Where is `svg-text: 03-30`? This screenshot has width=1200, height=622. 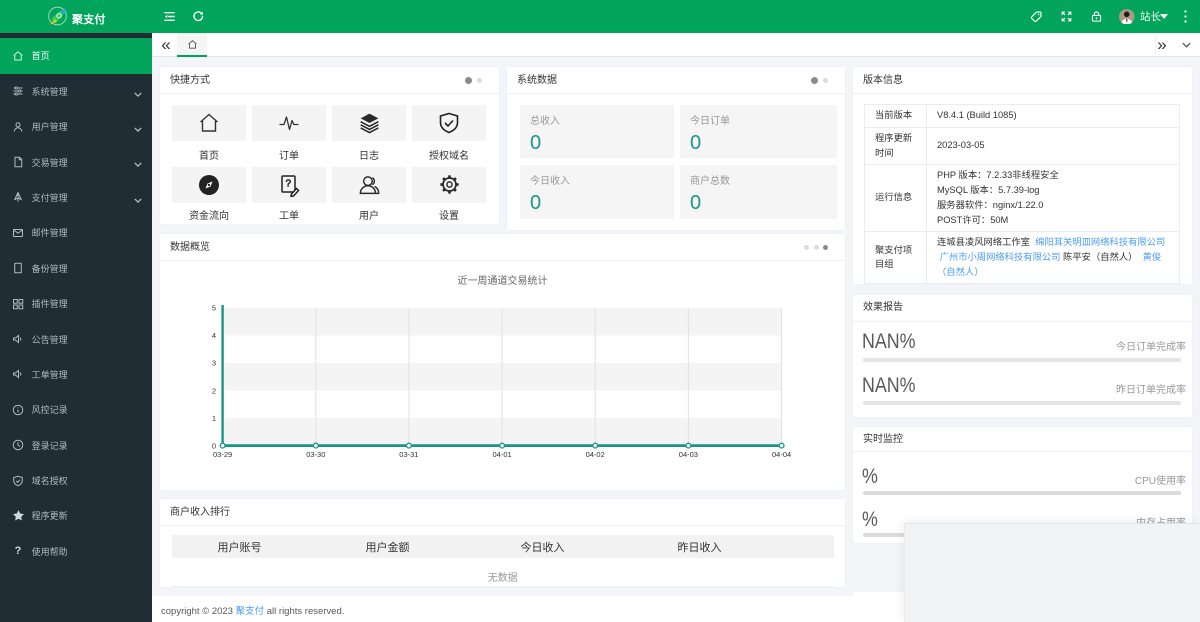
svg-text: 03-30 is located at coordinates (315, 454).